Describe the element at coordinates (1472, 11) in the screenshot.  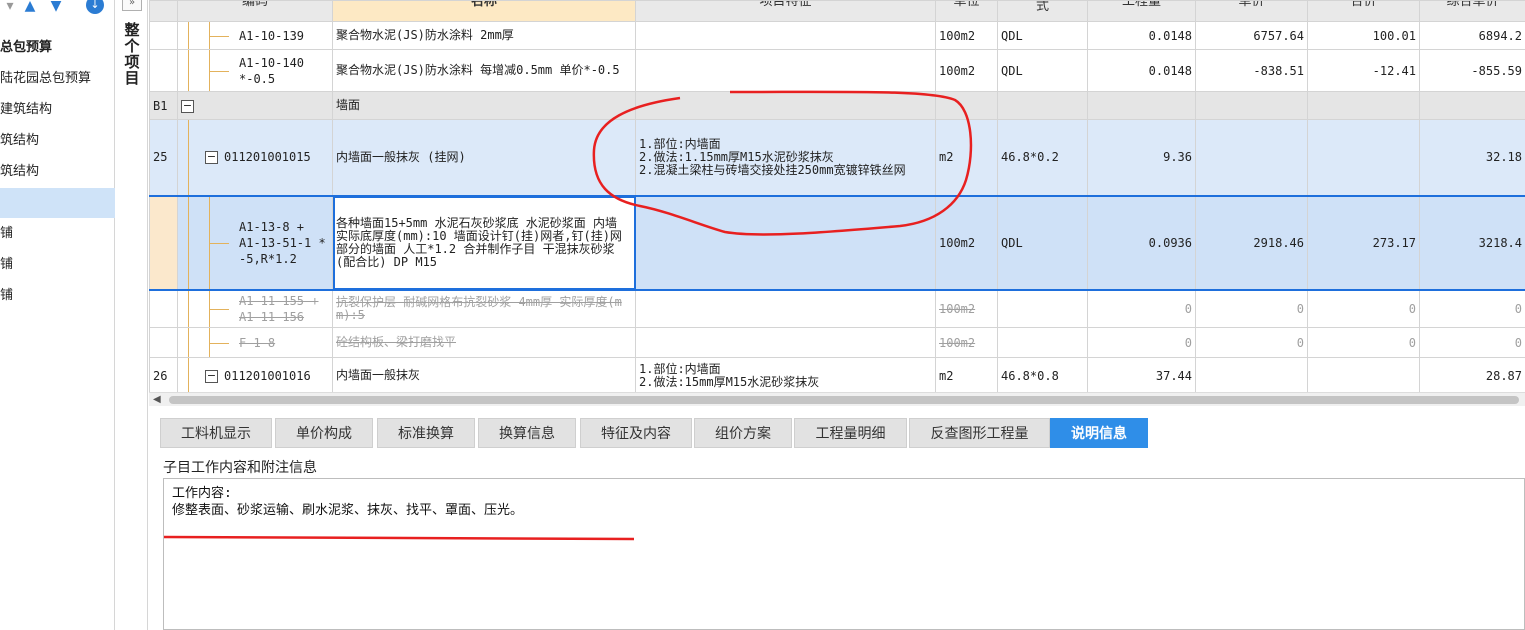
I see `header-unitprice: 综合单价` at that location.